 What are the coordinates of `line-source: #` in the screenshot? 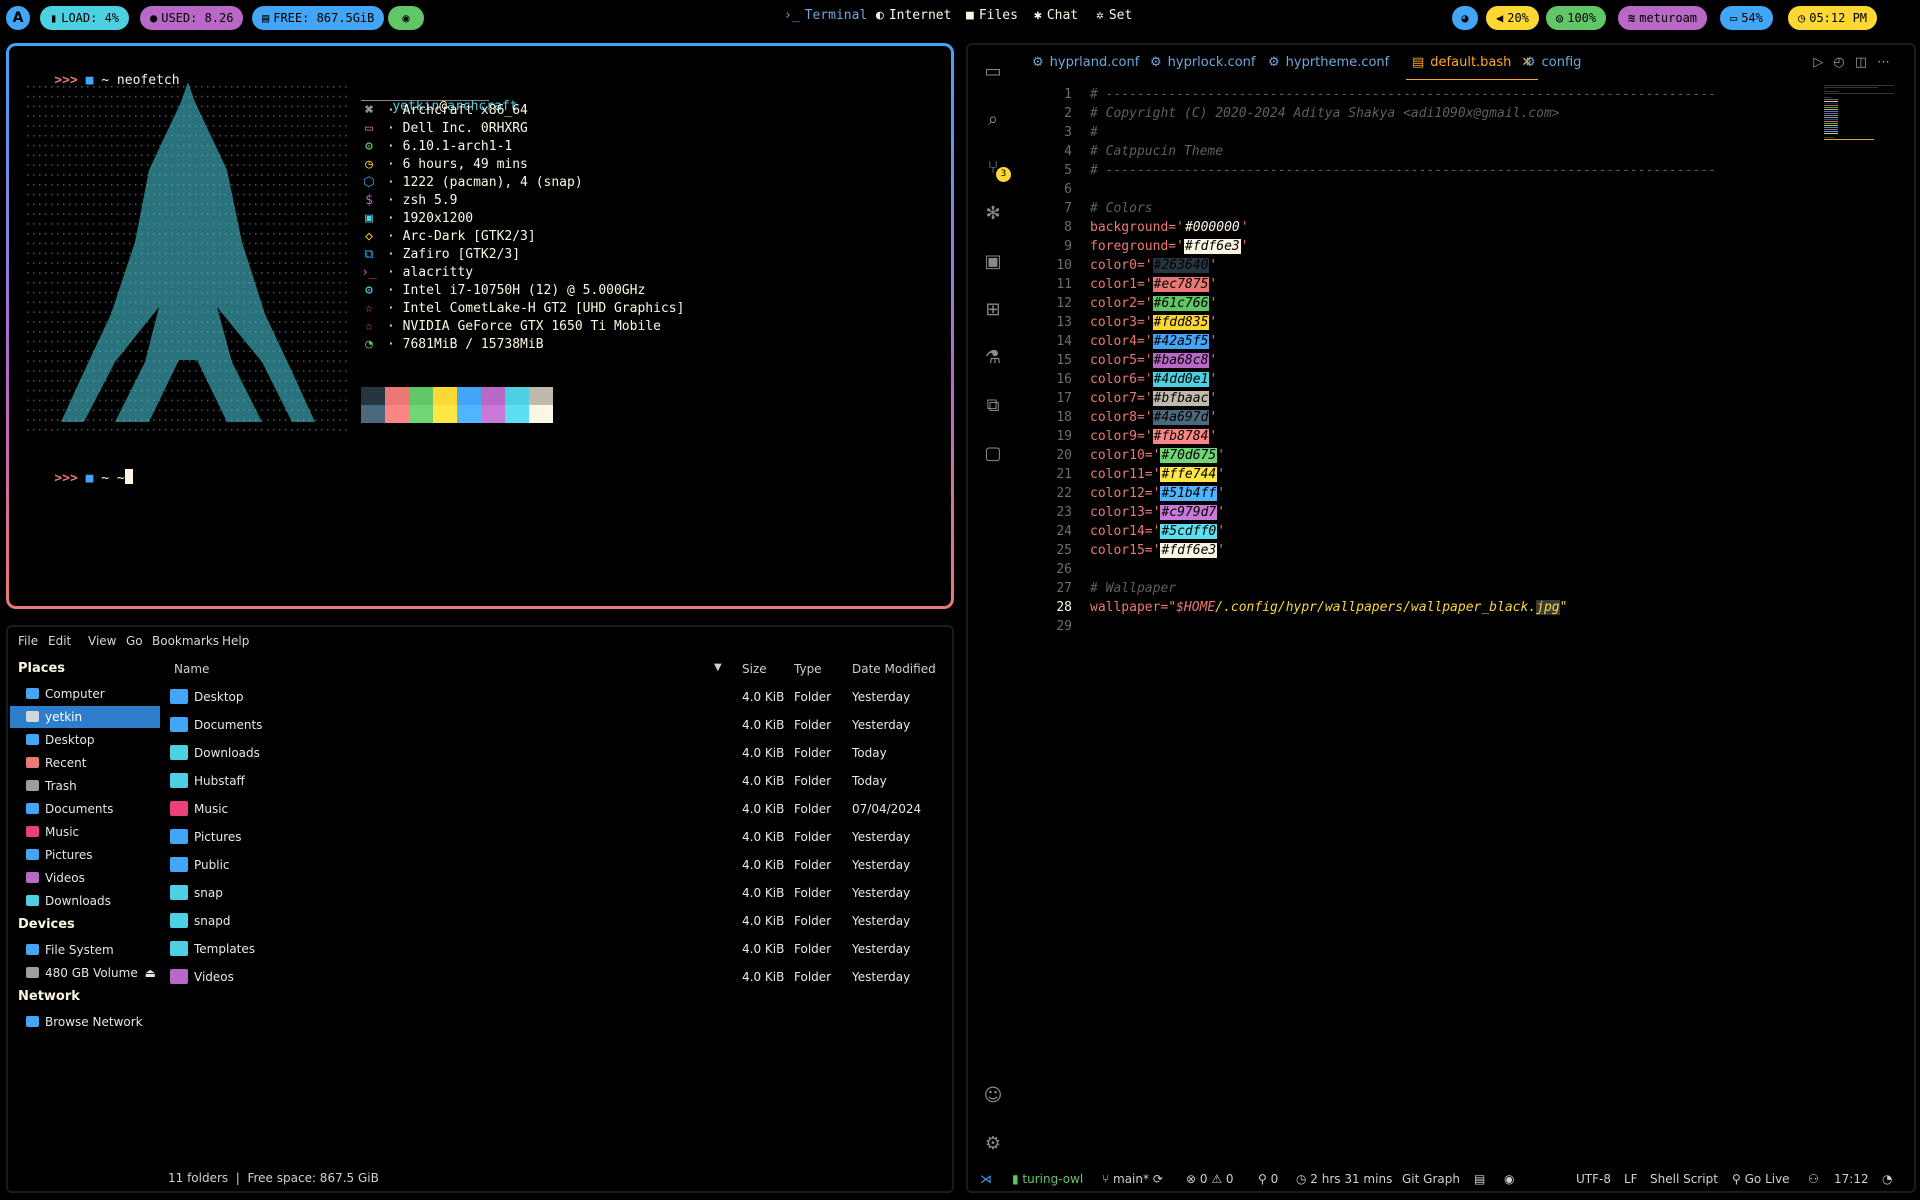 It's located at (1094, 132).